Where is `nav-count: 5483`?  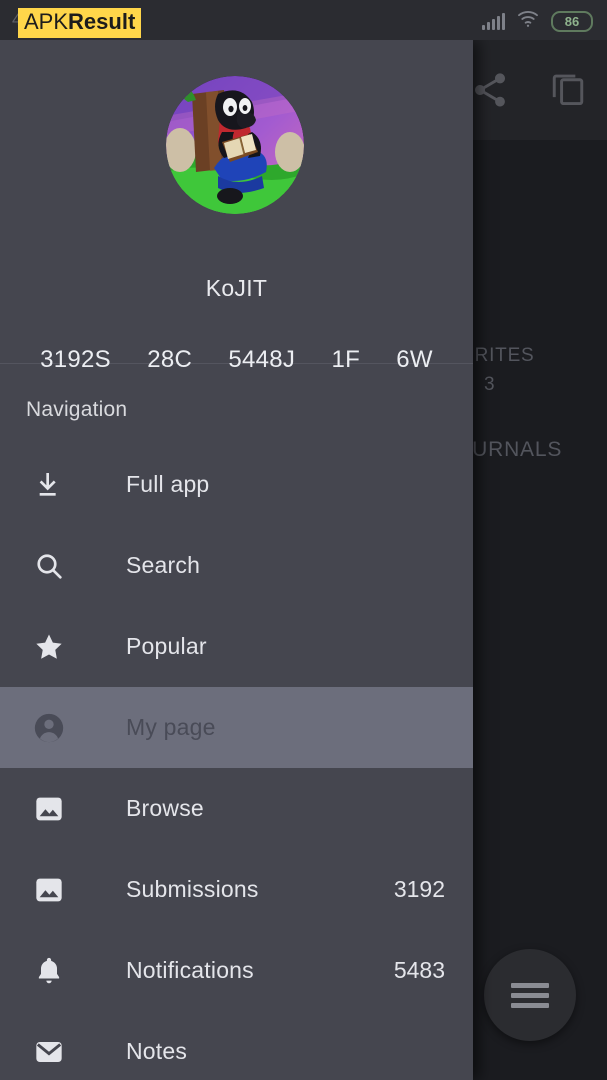 nav-count: 5483 is located at coordinates (419, 970).